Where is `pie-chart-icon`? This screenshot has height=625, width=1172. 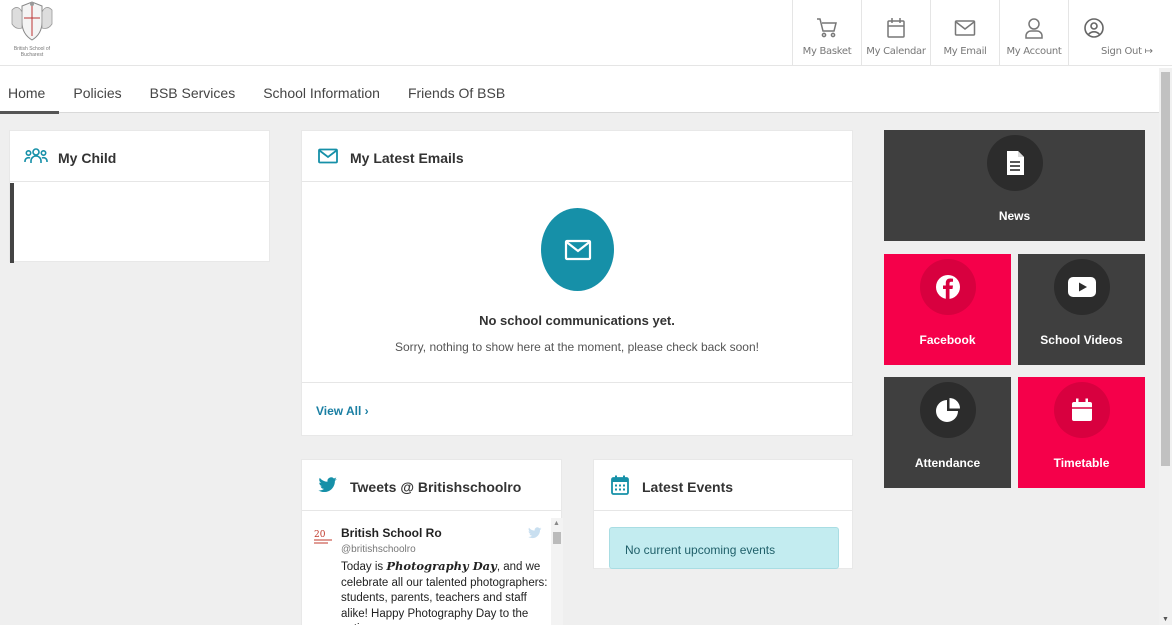
pie-chart-icon is located at coordinates (947, 410).